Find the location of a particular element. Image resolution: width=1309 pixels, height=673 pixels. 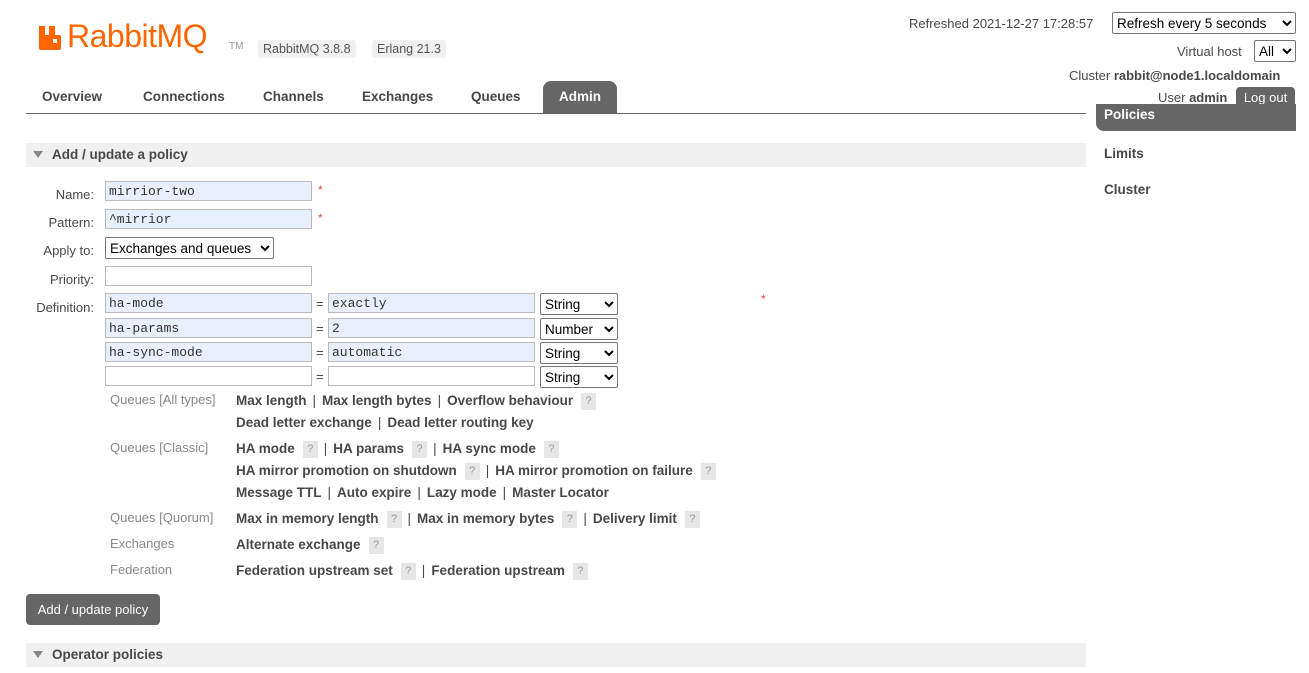

help-link-alternate-exchange: Alternate exchange is located at coordinates (298, 544).